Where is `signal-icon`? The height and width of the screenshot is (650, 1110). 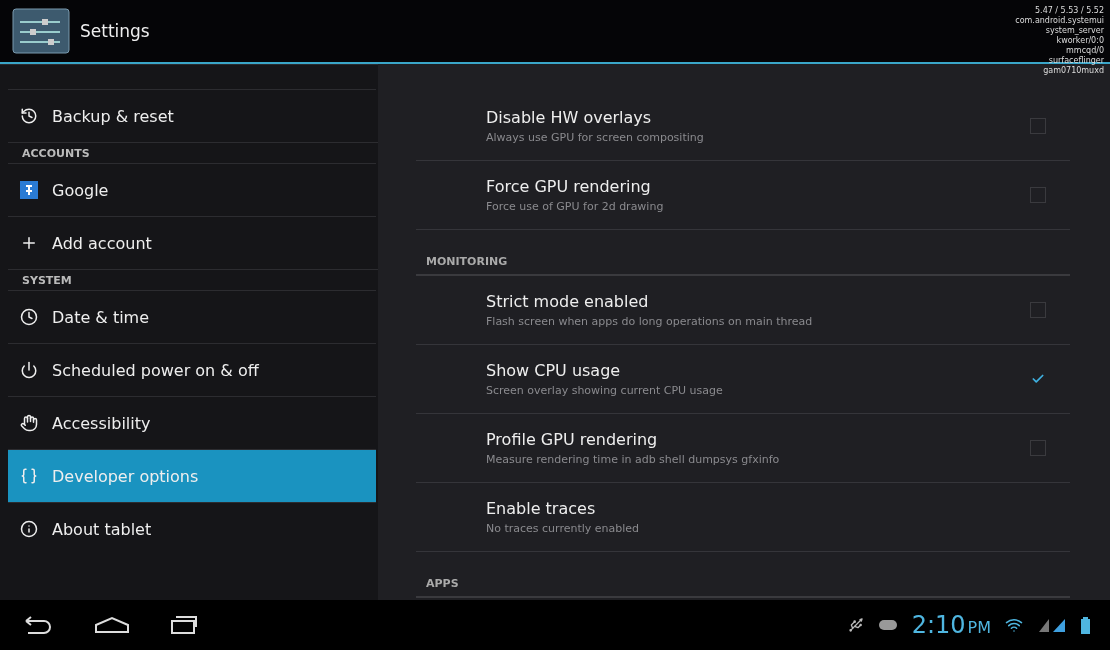
signal-icon is located at coordinates (1052, 625).